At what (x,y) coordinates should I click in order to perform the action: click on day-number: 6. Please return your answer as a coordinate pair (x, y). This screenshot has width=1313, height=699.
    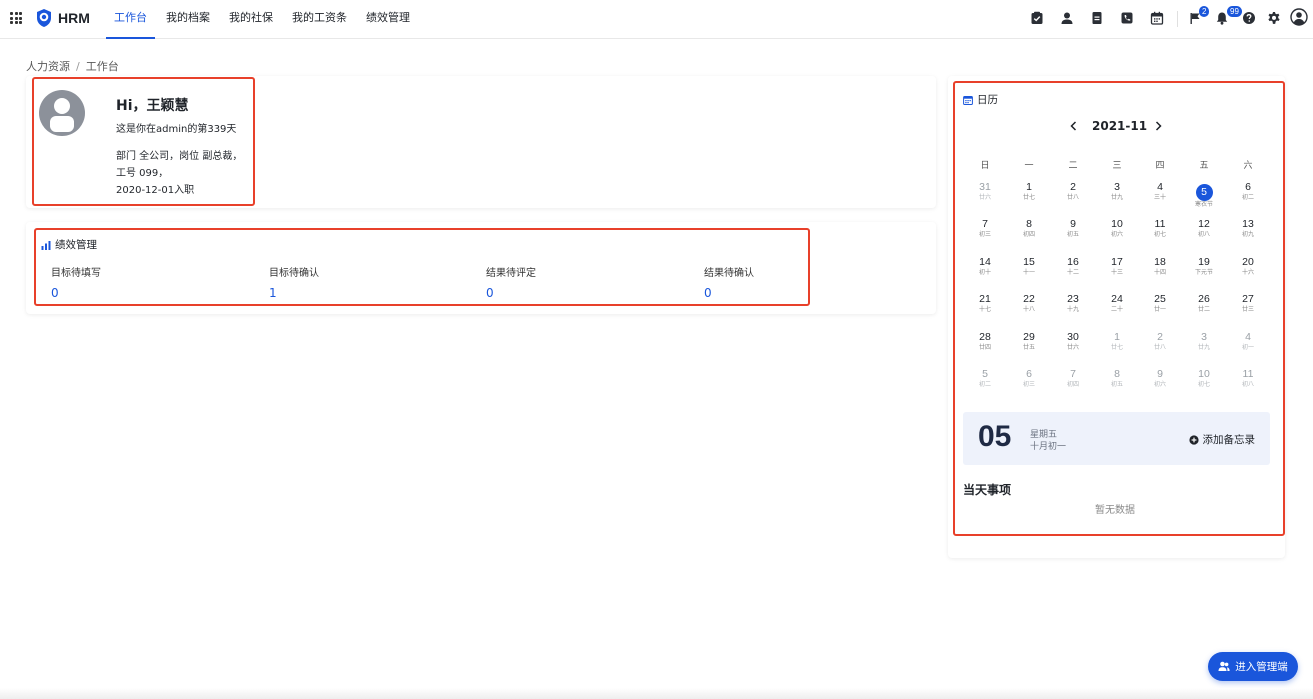
    Looking at the image, I should click on (1029, 374).